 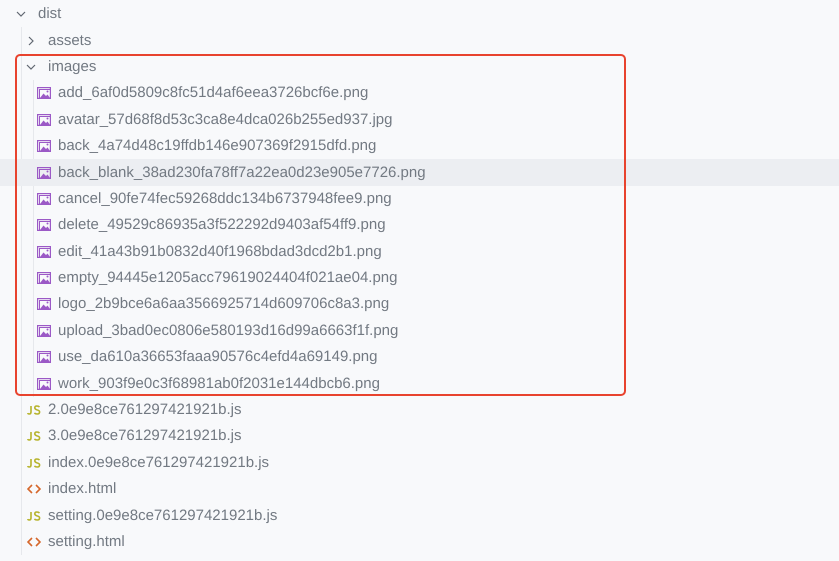 I want to click on file-name: logo_2b9bce6a6aa3566925714d609706c8a3.png, so click(x=224, y=304).